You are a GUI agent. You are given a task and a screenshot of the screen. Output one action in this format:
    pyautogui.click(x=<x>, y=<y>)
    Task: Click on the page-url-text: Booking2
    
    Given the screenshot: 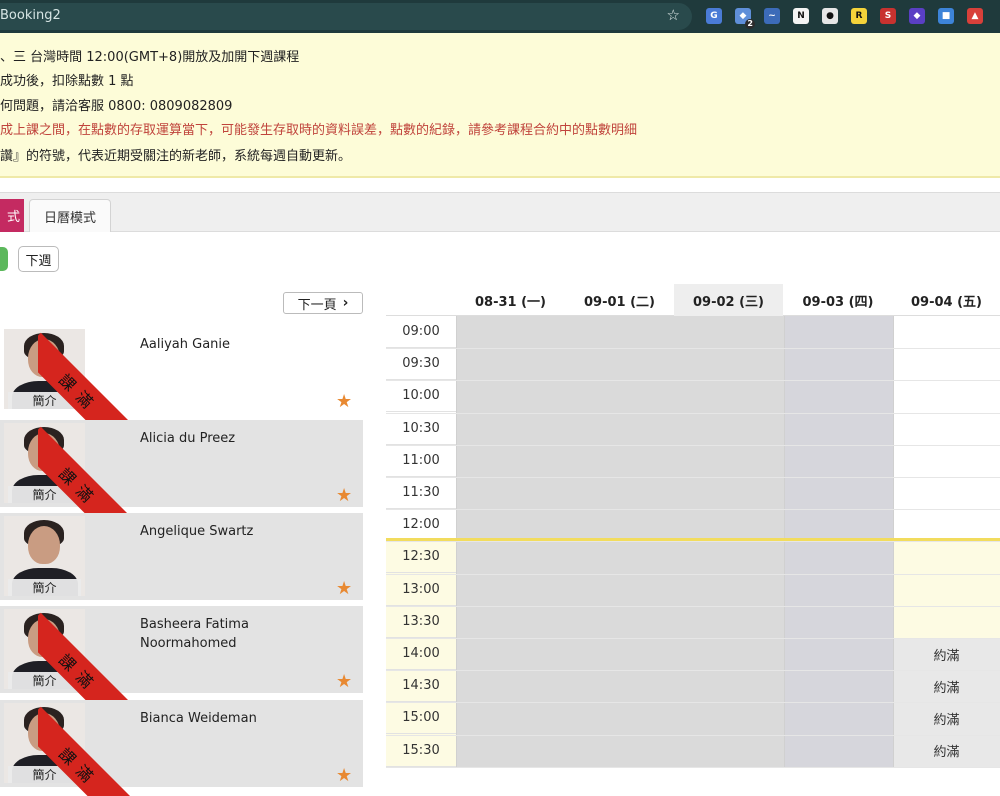 What is the action you would take?
    pyautogui.click(x=30, y=15)
    